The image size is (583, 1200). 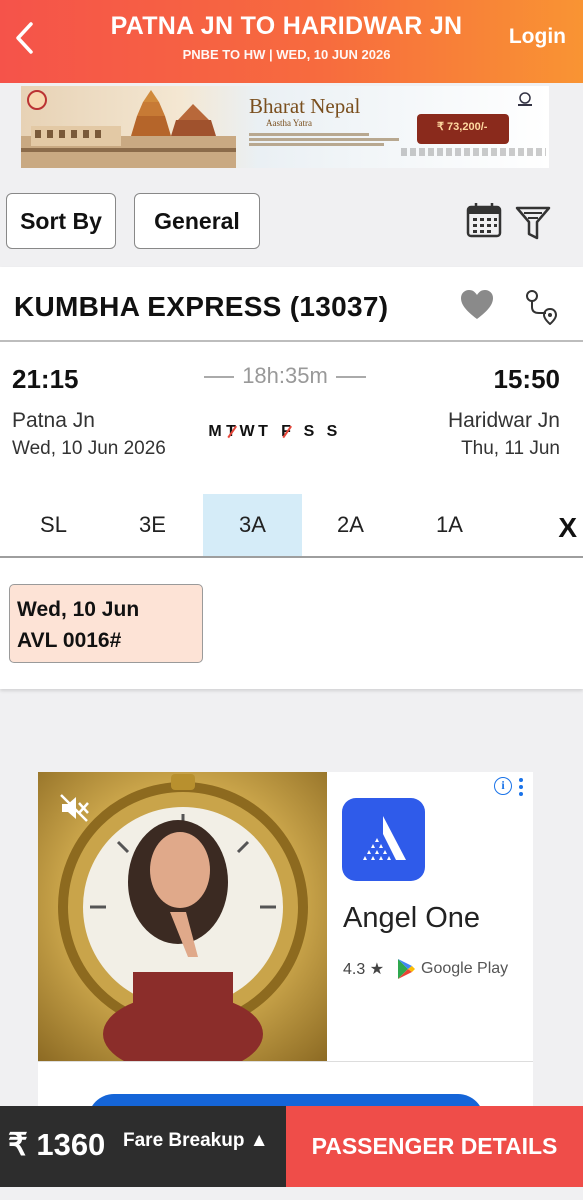 What do you see at coordinates (78, 609) in the screenshot?
I see `availability-date: Wed, 10 Jun` at bounding box center [78, 609].